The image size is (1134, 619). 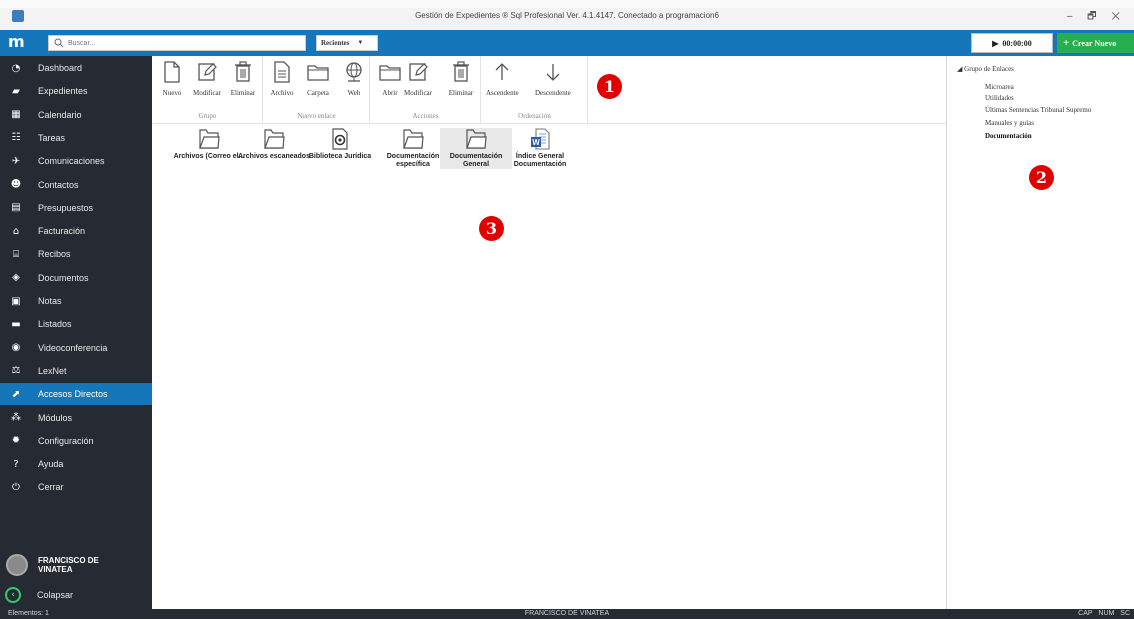 What do you see at coordinates (76, 301) in the screenshot?
I see `sidebar-item-notas: ▣ Notas` at bounding box center [76, 301].